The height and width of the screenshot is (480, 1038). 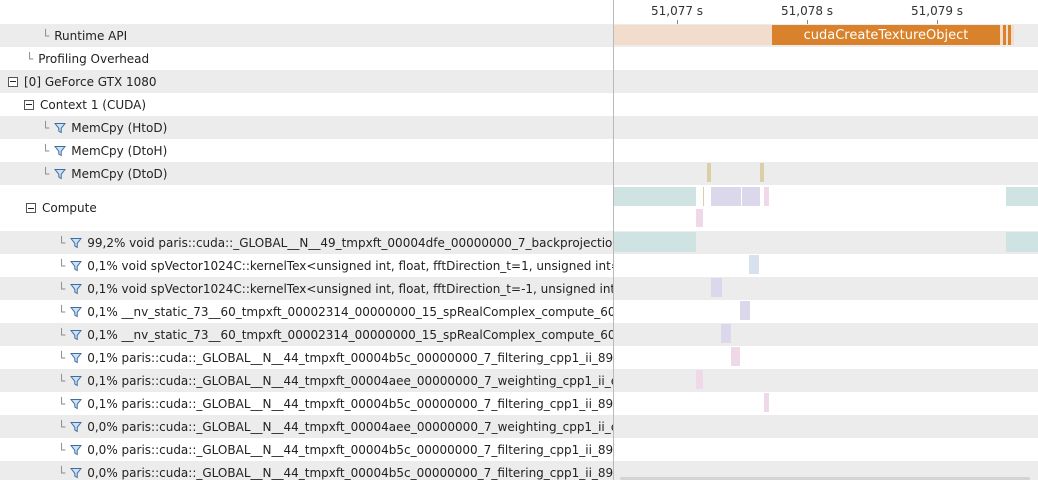 I want to click on time-ruler: 51,077 s 51,078 s 51,079 s, so click(x=826, y=12).